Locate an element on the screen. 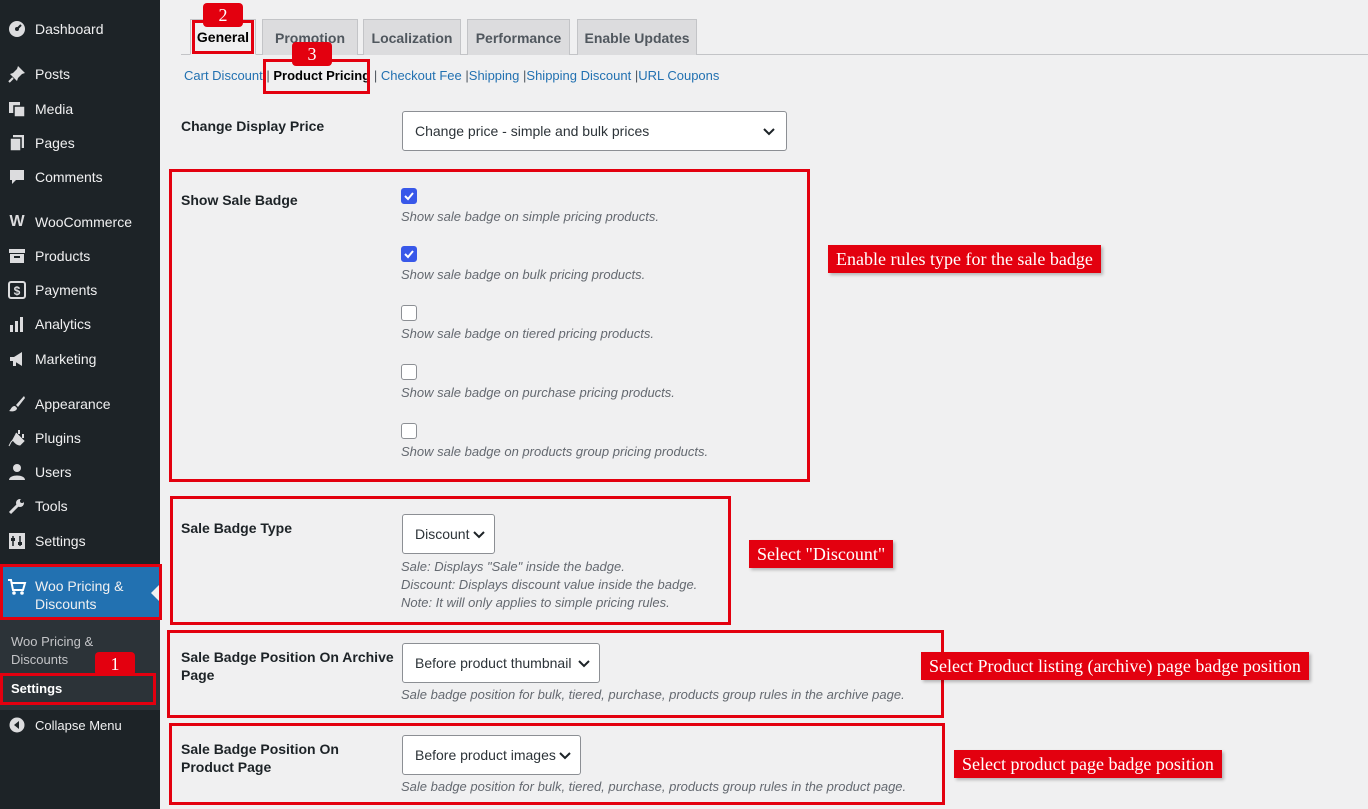  callout-badge-rules: Enable rules type for the sale badge is located at coordinates (964, 259).